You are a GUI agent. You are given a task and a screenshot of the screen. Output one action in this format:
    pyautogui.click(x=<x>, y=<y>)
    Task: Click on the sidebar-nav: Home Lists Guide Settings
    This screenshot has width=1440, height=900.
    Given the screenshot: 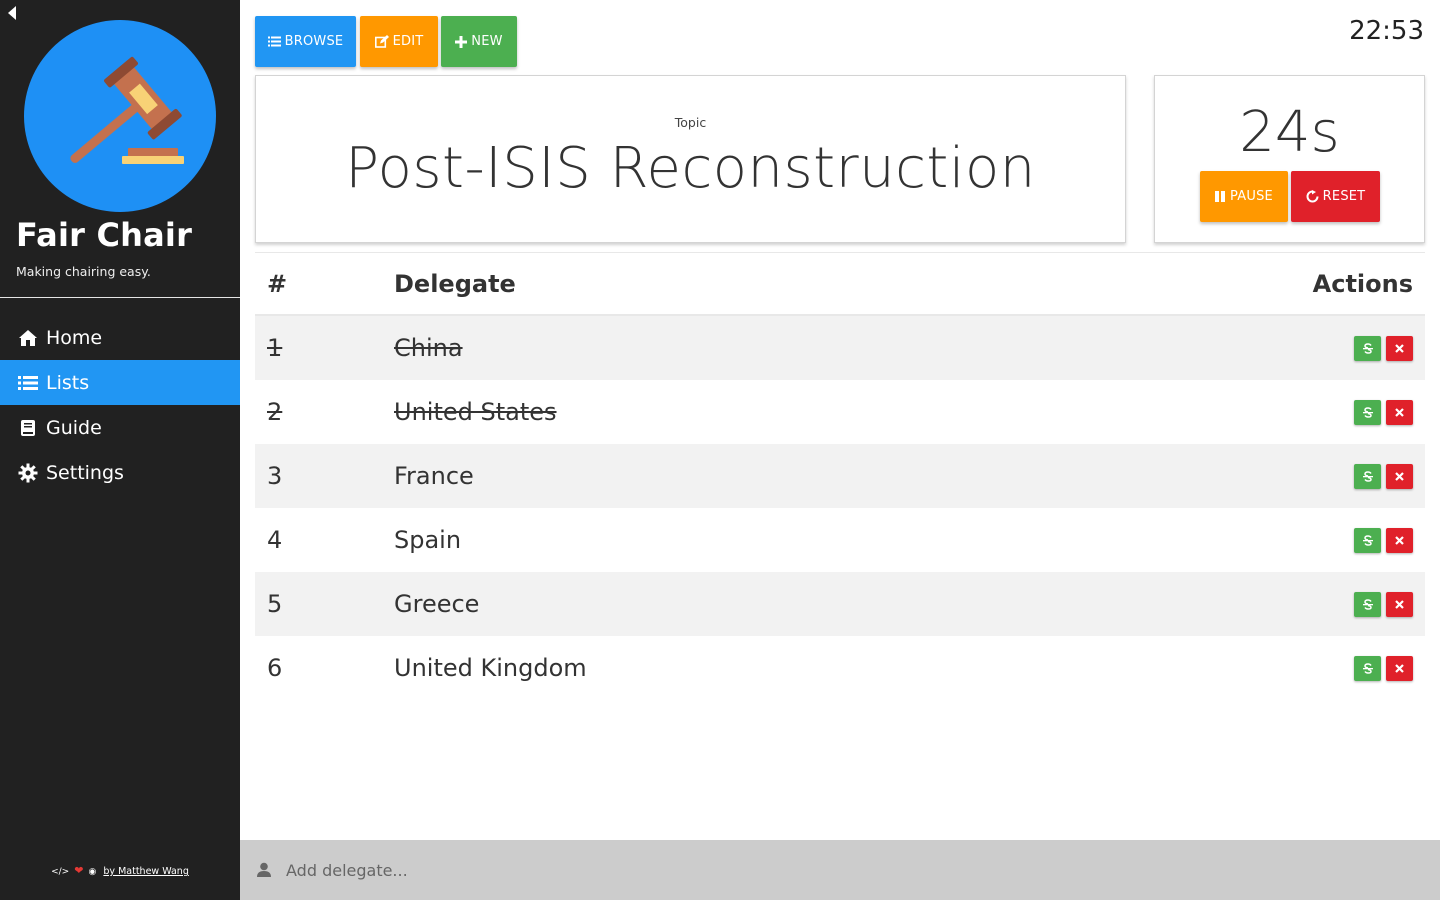 What is the action you would take?
    pyautogui.click(x=120, y=405)
    